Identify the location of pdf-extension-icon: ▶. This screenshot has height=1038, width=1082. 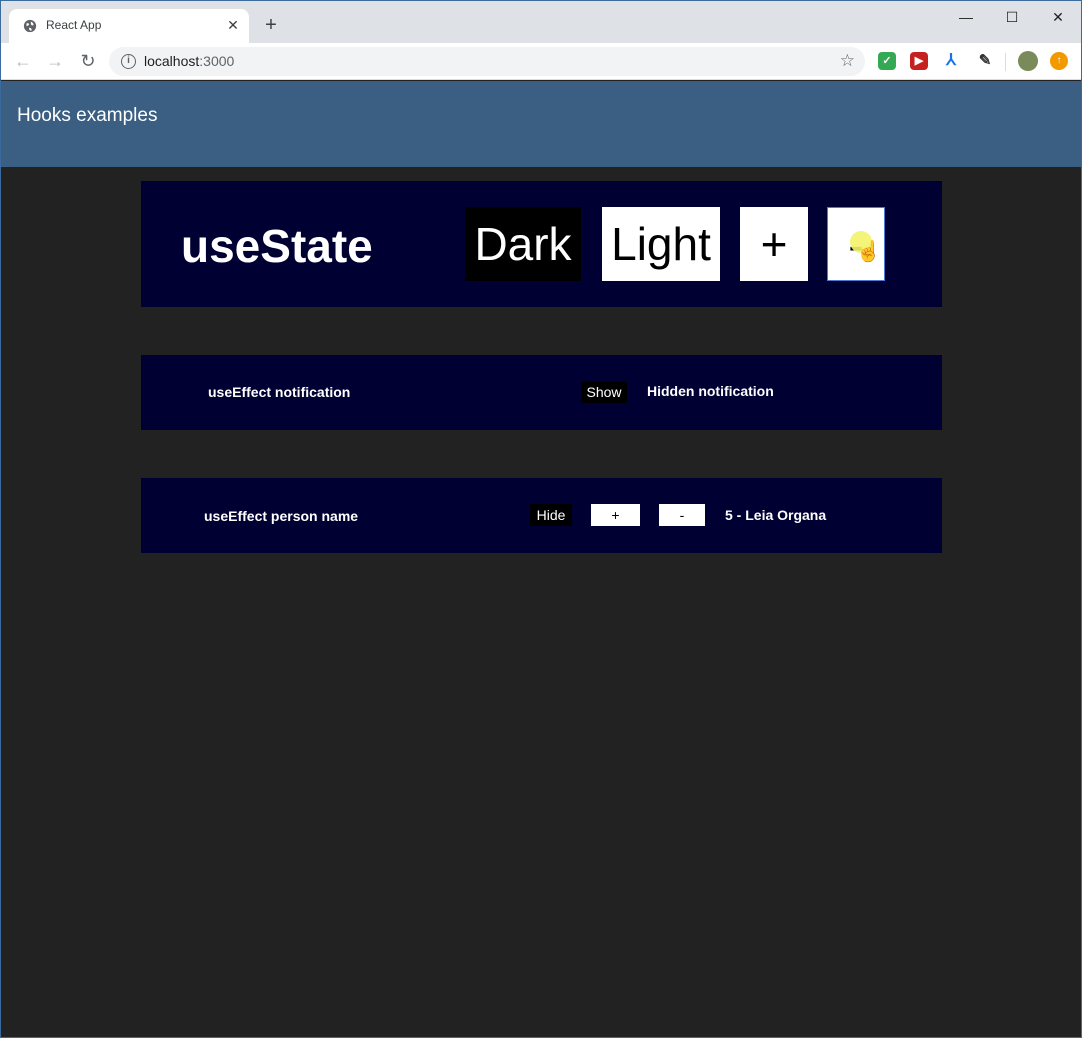
(919, 61).